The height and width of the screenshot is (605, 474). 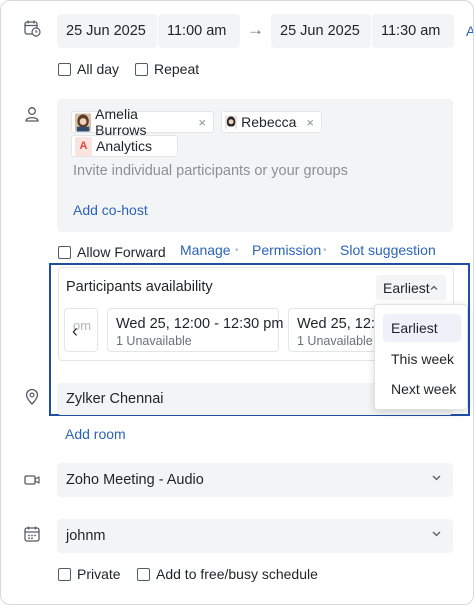 What do you see at coordinates (32, 480) in the screenshot?
I see `video-camera-icon` at bounding box center [32, 480].